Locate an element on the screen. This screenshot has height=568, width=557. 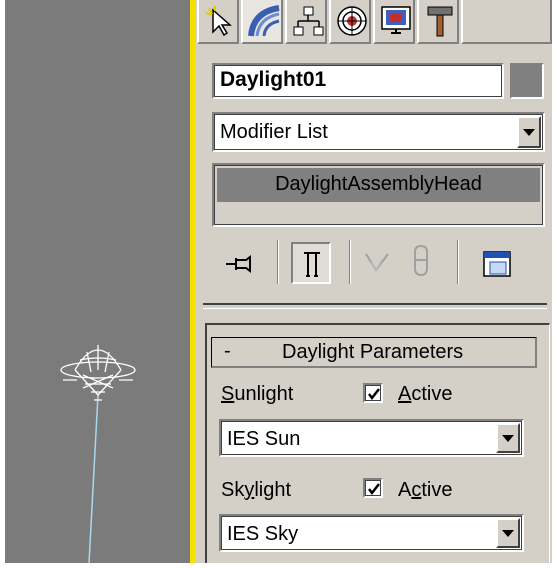
utilities-tab is located at coordinates (438, 22).